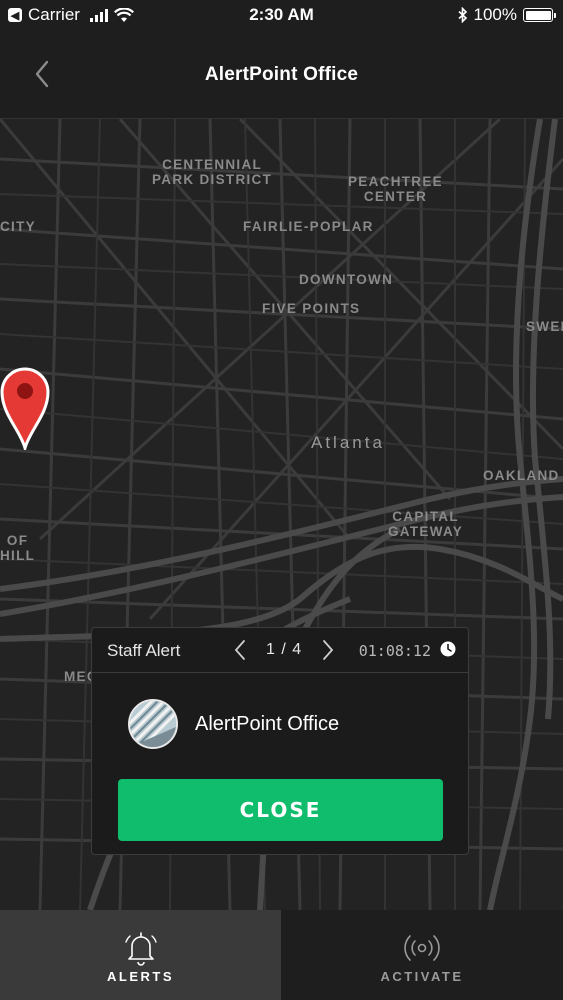  What do you see at coordinates (267, 724) in the screenshot?
I see `organization-name: AlertPoint Office` at bounding box center [267, 724].